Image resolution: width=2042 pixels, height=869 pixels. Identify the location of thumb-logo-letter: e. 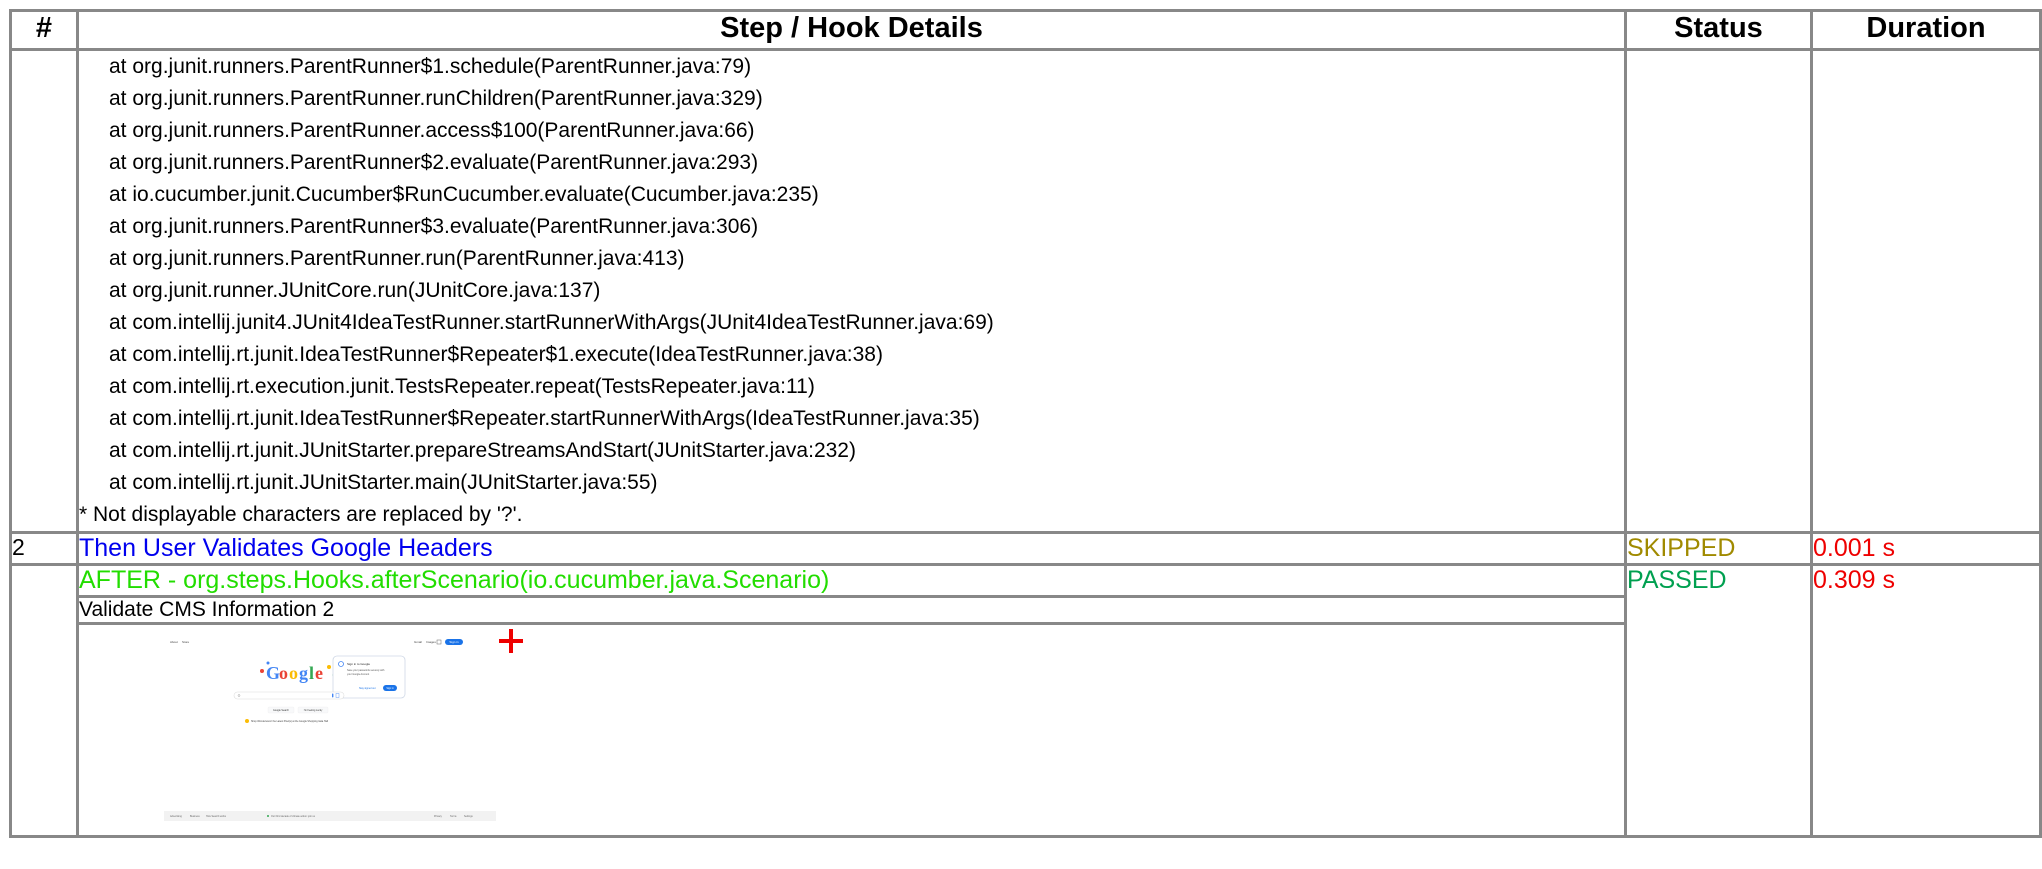
(319, 673).